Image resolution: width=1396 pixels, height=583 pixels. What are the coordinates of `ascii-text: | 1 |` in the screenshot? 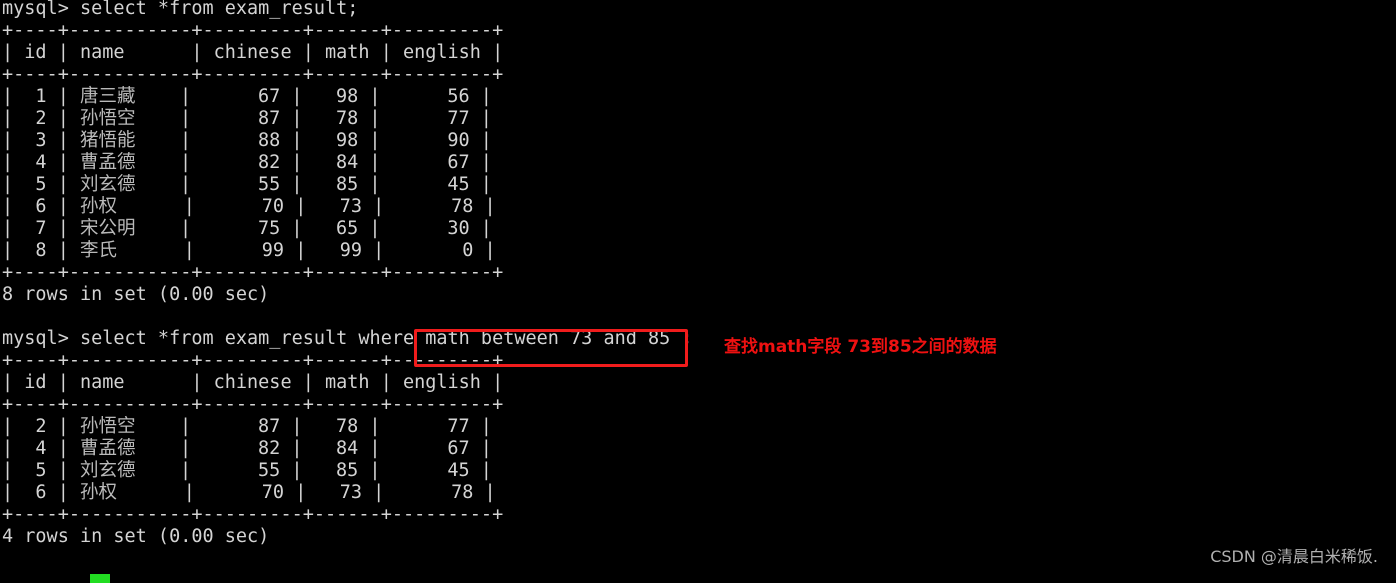 It's located at (41, 96).